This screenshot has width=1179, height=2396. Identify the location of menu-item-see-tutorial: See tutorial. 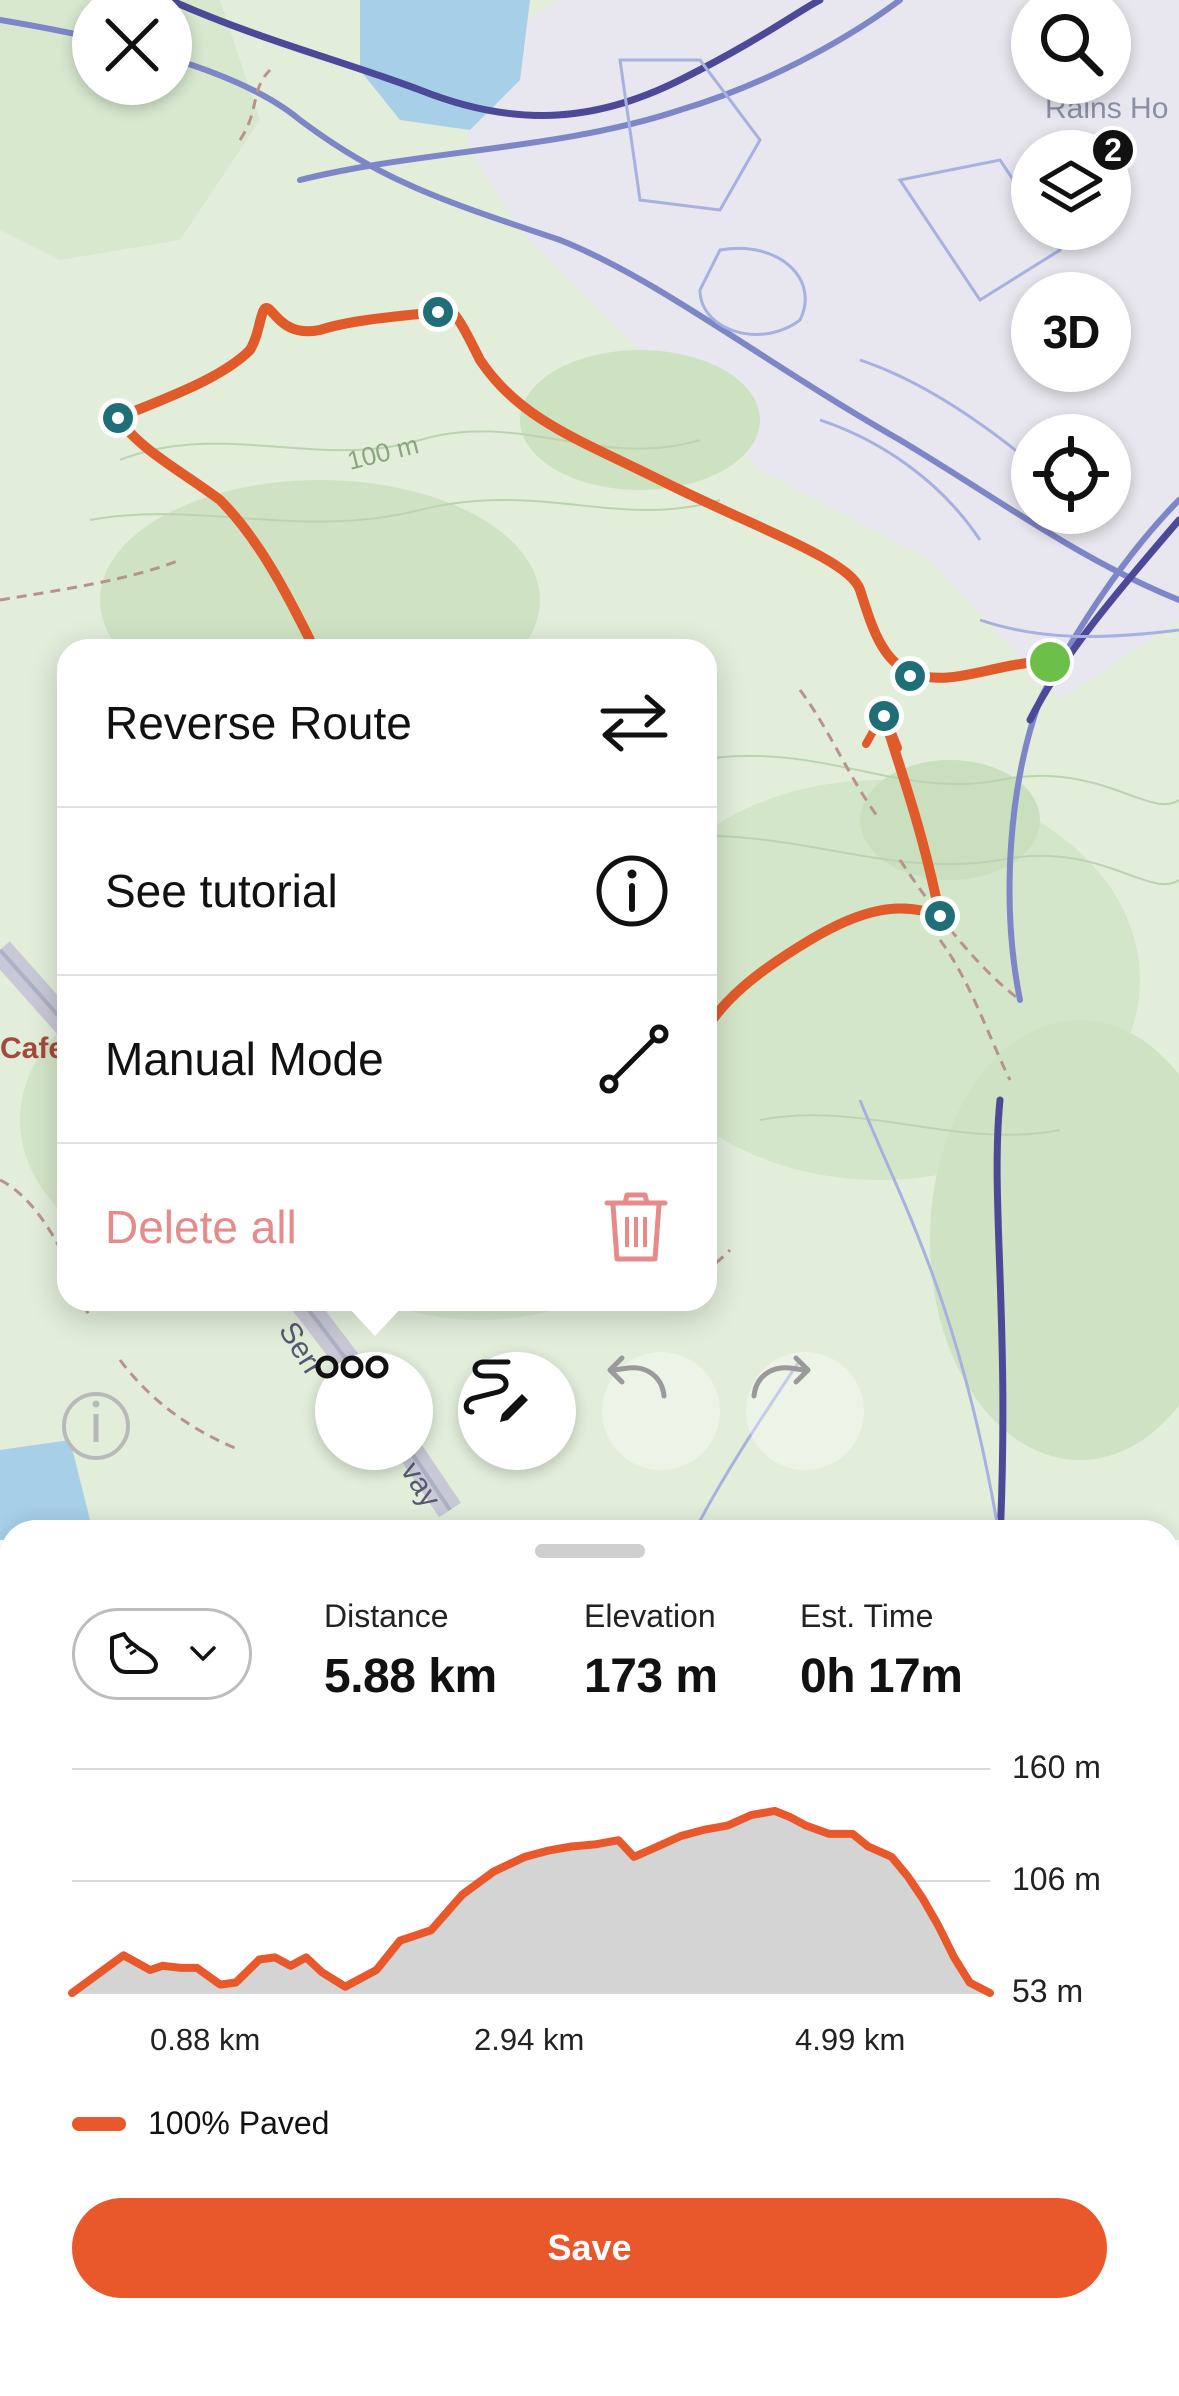
(387, 891).